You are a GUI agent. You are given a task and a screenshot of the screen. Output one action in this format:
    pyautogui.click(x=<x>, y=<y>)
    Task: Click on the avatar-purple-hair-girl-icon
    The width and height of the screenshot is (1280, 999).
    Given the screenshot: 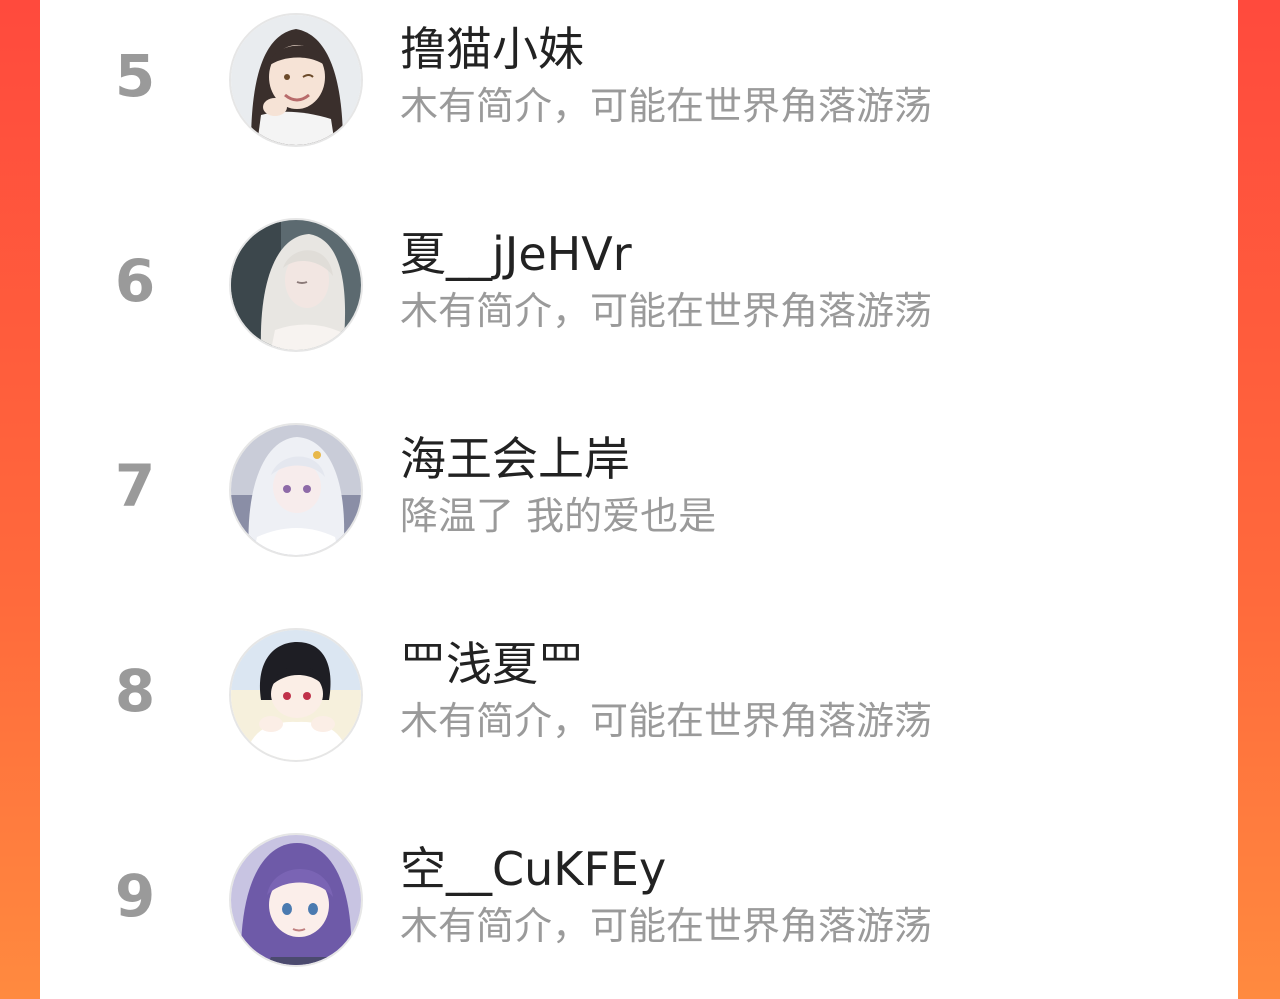 What is the action you would take?
    pyautogui.click(x=296, y=900)
    